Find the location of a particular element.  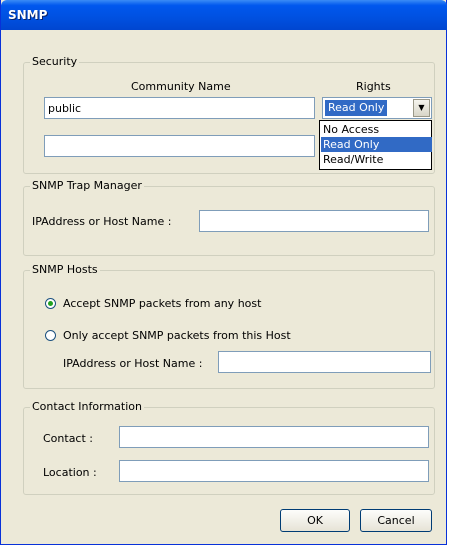

cancel-button: Cancel is located at coordinates (396, 520).